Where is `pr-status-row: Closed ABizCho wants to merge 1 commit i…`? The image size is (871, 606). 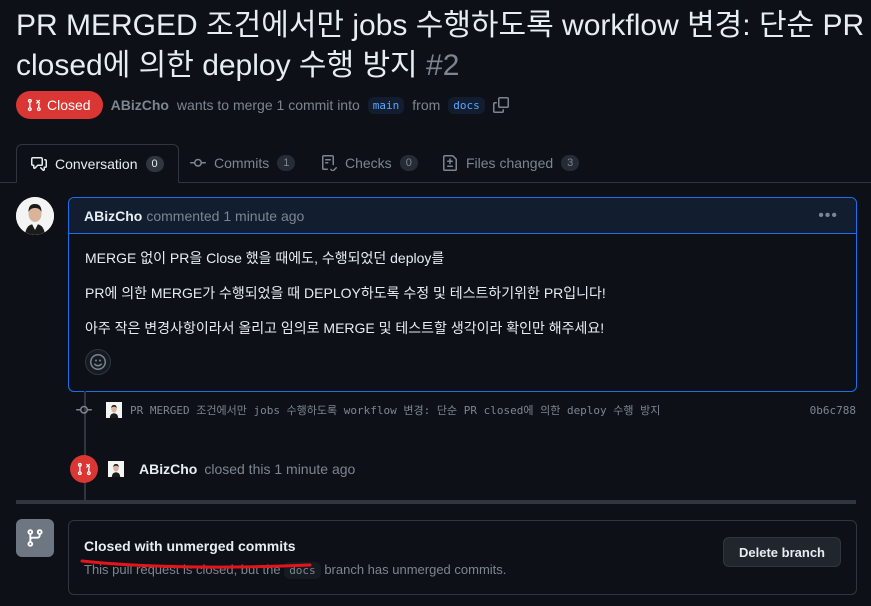 pr-status-row: Closed ABizCho wants to merge 1 commit i… is located at coordinates (262, 105).